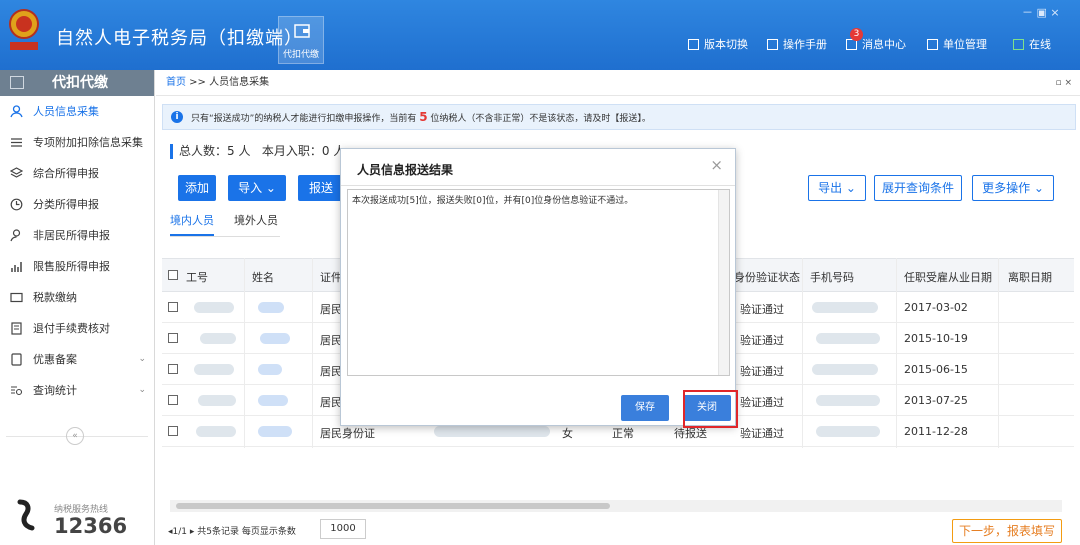 The width and height of the screenshot is (1080, 545). I want to click on window-controls: － ▣ ×, so click(1041, 12).